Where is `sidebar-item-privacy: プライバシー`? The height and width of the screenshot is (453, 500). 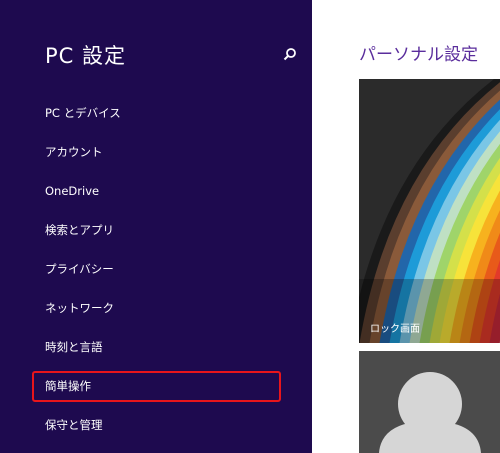
sidebar-item-privacy: プライバシー is located at coordinates (79, 269).